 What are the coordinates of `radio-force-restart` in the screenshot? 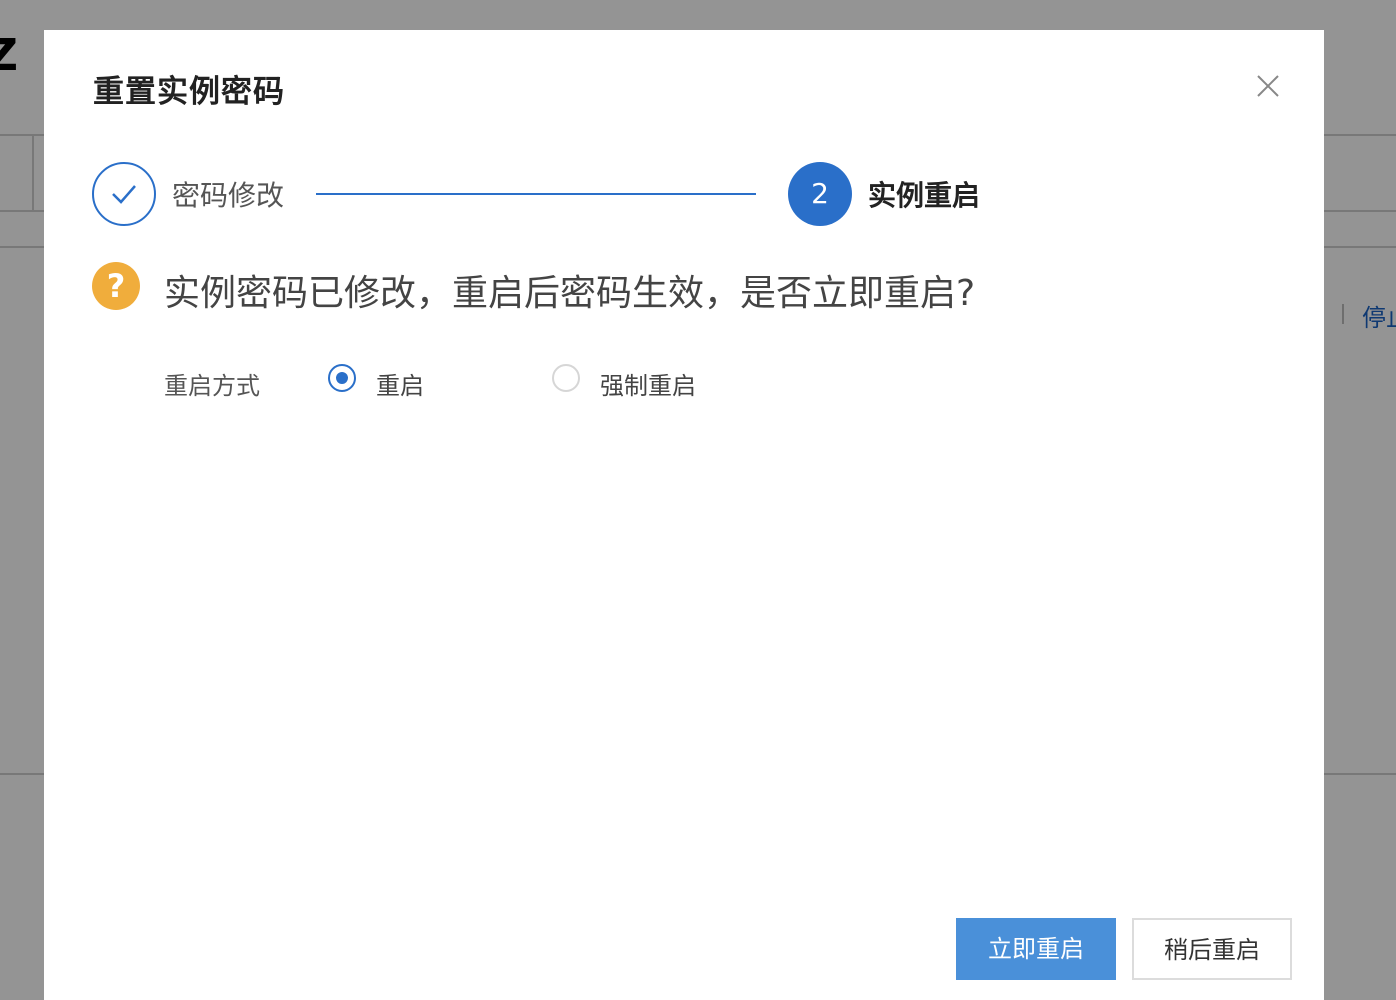 It's located at (566, 378).